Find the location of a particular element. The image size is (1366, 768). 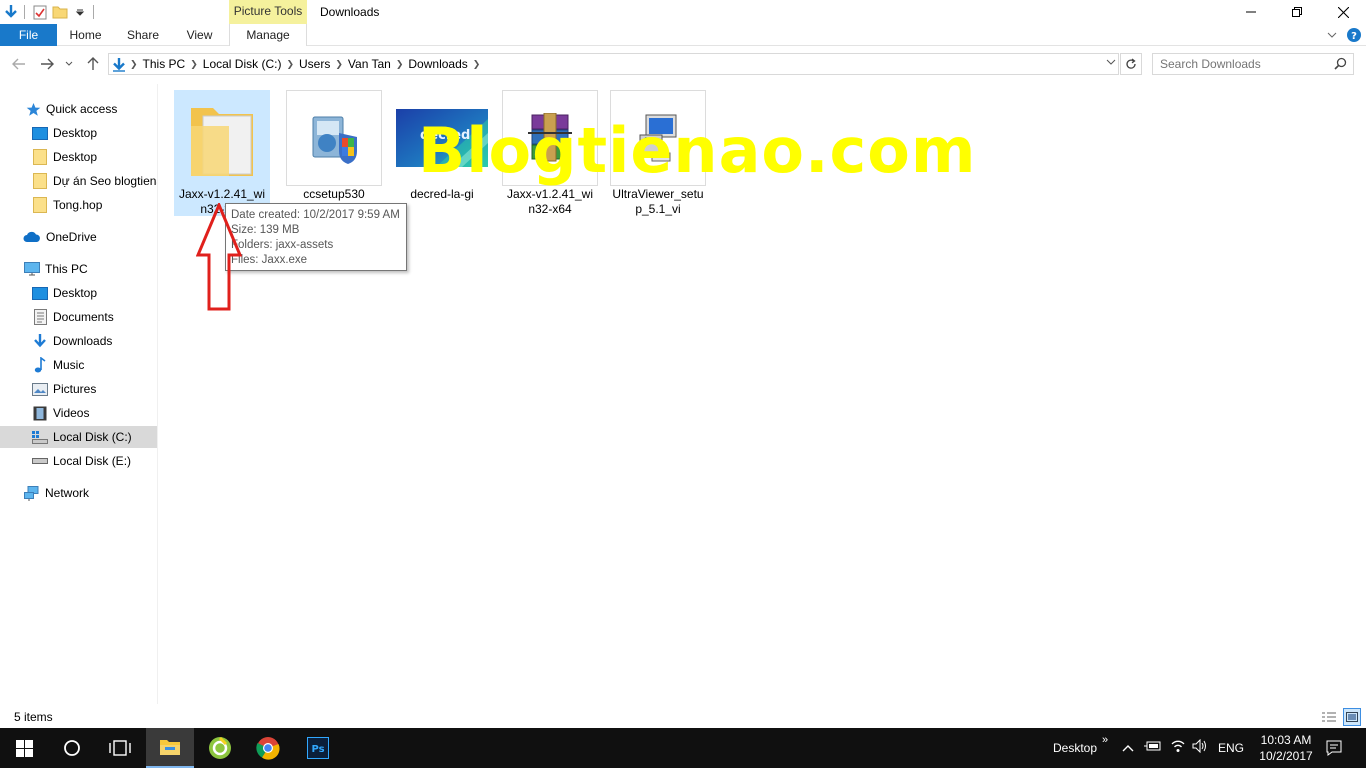

nav-pc-pictures: Pictures is located at coordinates (78, 389).